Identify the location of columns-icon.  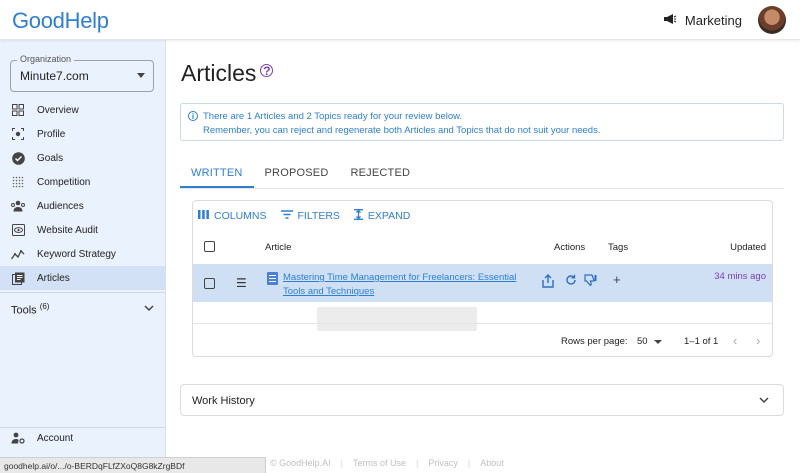
(203, 216).